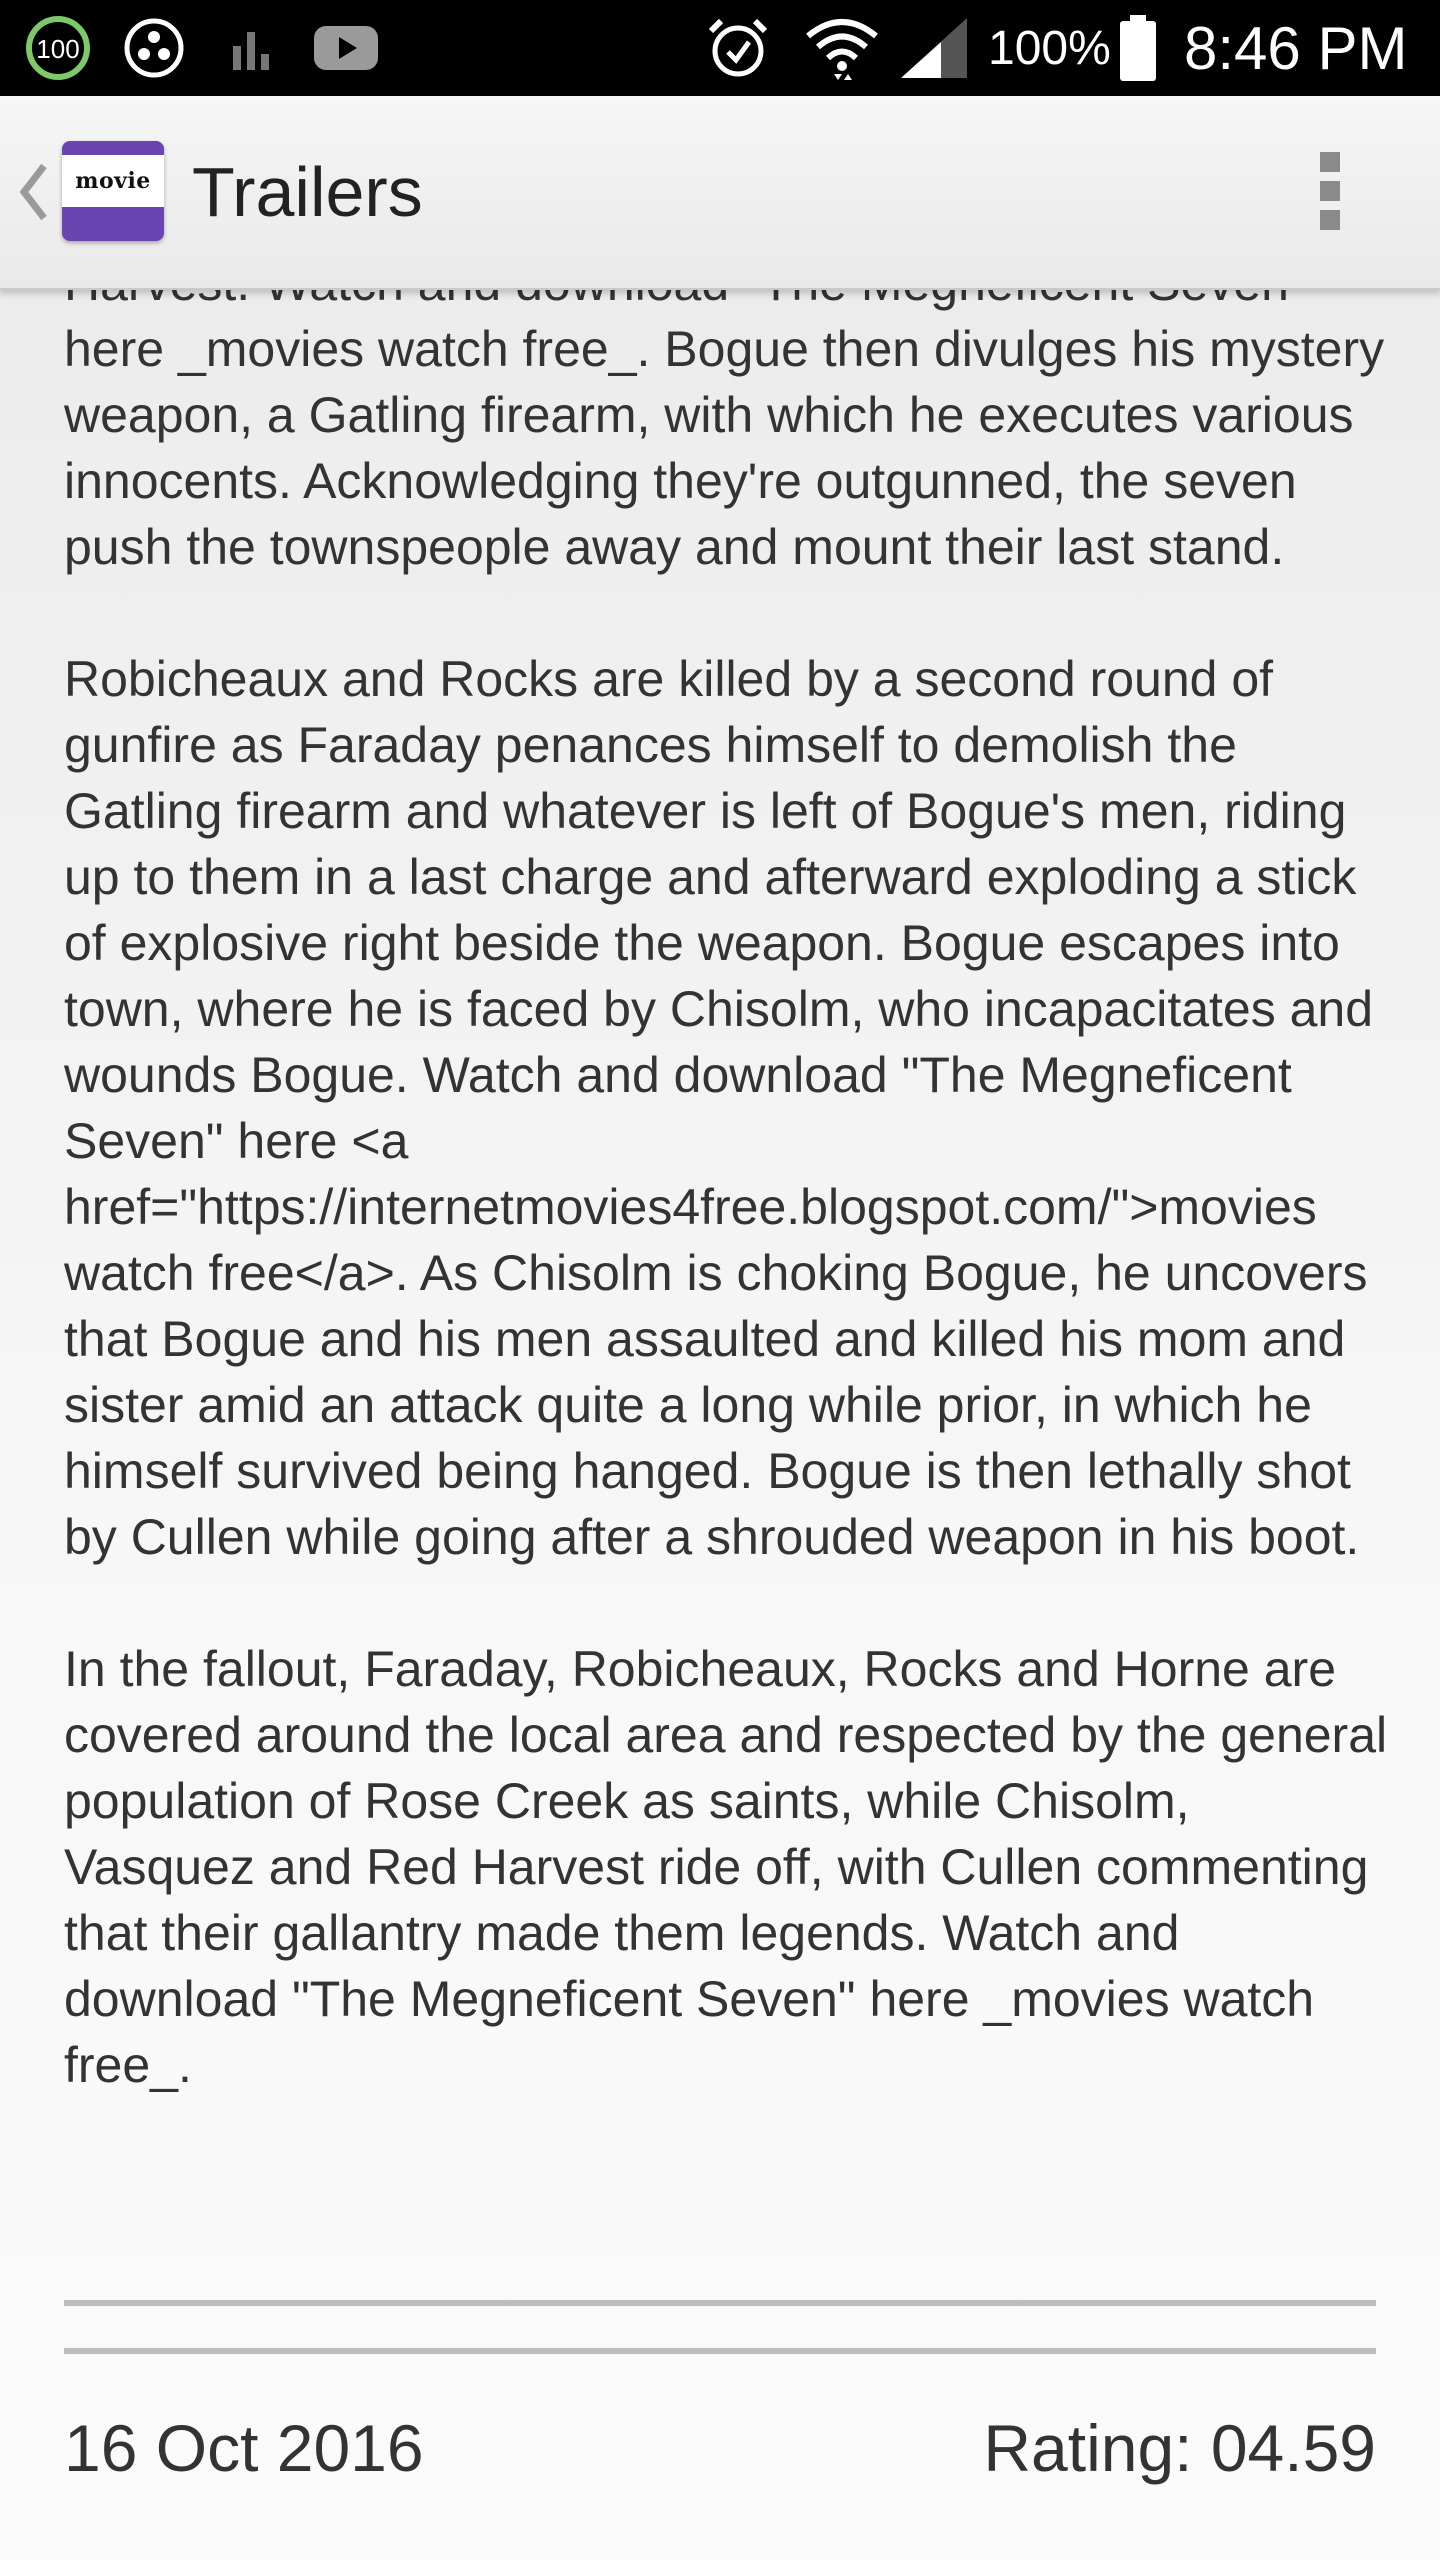 The height and width of the screenshot is (2560, 1440). I want to click on youtube-icon, so click(346, 48).